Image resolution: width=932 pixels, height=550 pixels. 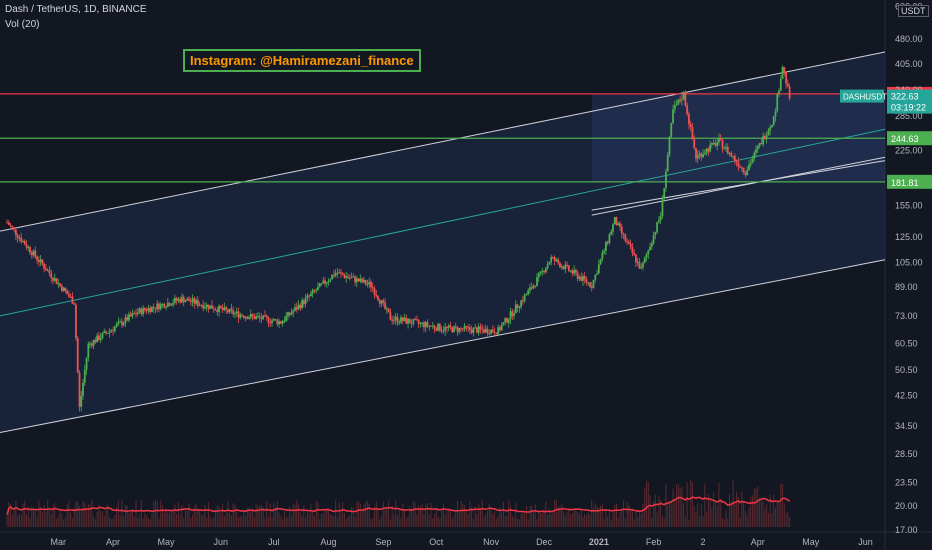 I want to click on y-tick-label: 105.00, so click(x=909, y=263).